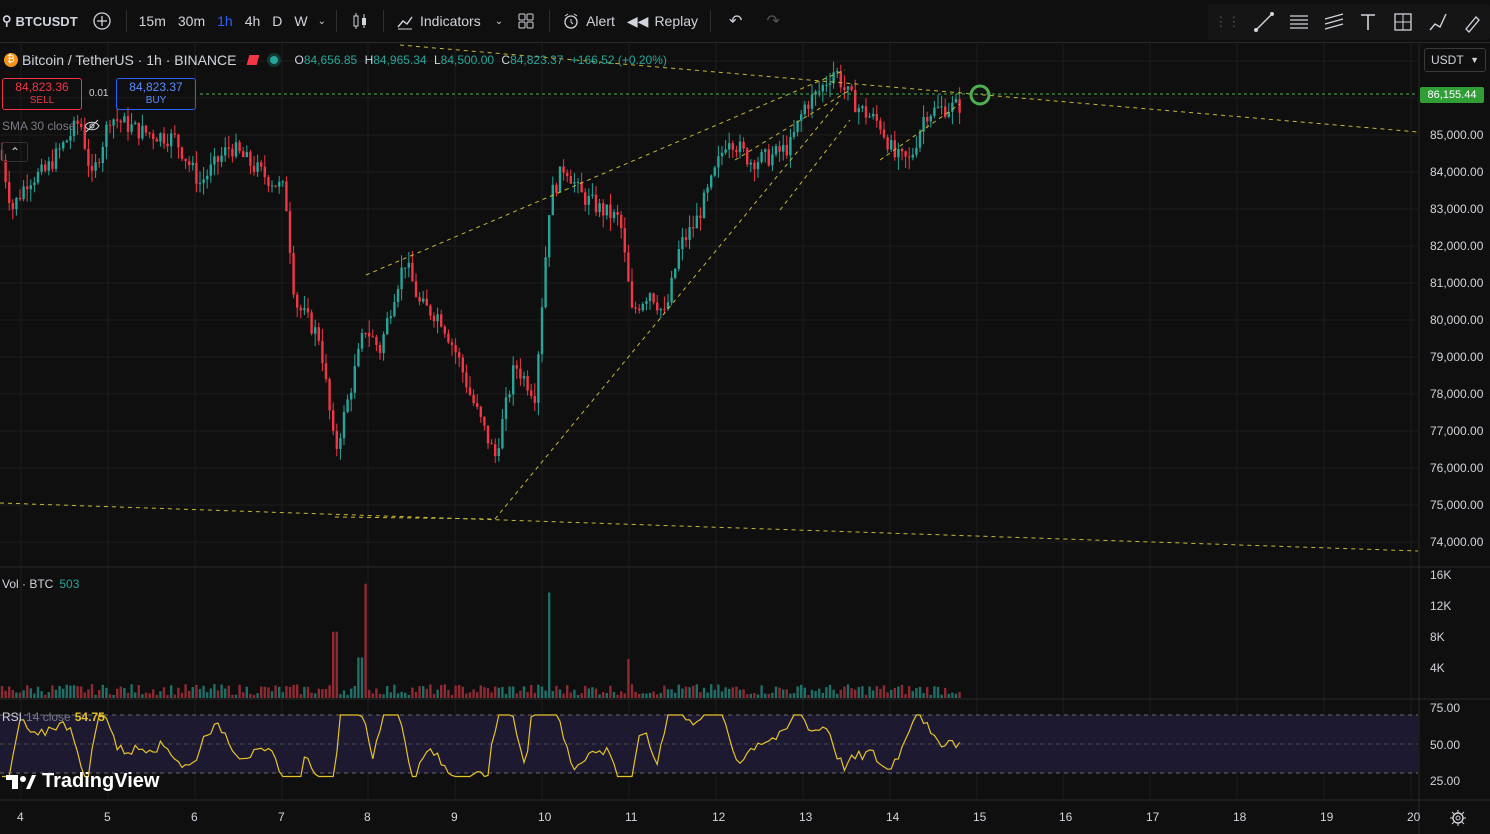 This screenshot has height=834, width=1490. I want to click on eye-hidden-icon, so click(92, 126).